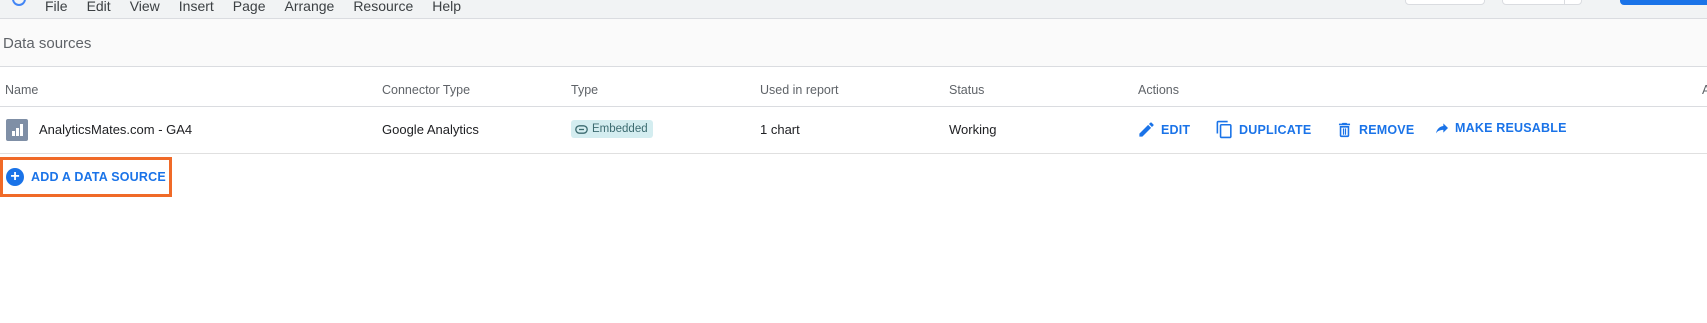 The height and width of the screenshot is (323, 1707). I want to click on menu-file: File, so click(56, 7).